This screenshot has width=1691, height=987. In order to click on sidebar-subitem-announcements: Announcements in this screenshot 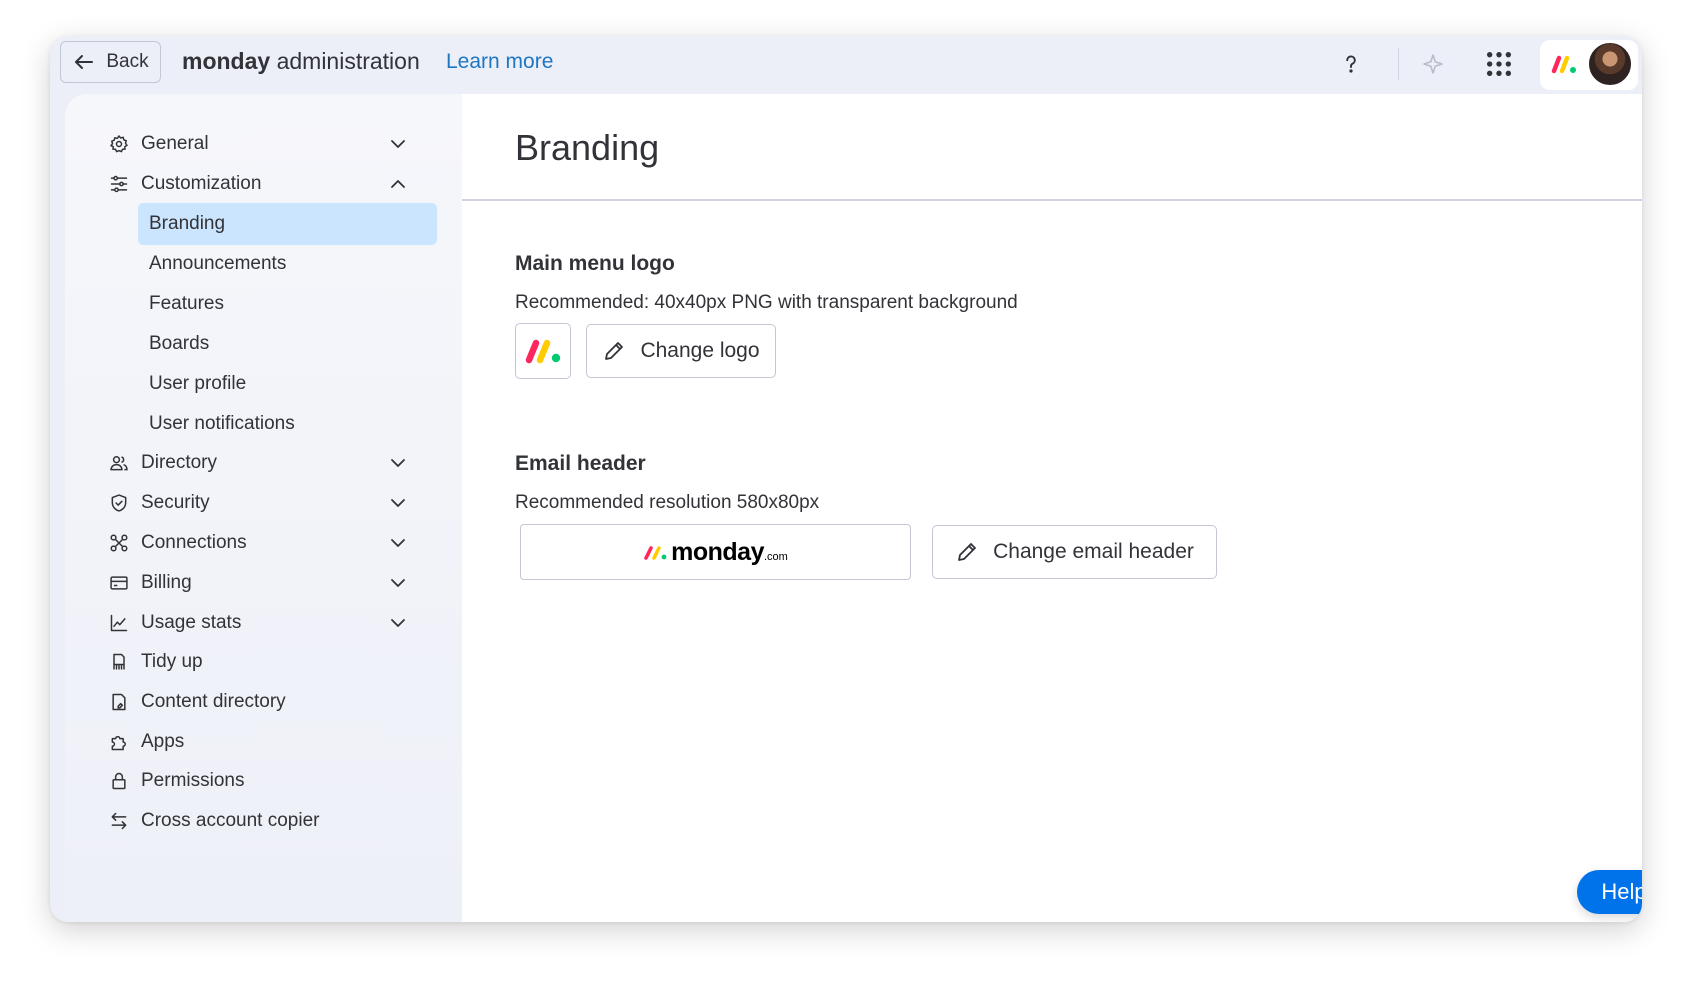, I will do `click(287, 264)`.